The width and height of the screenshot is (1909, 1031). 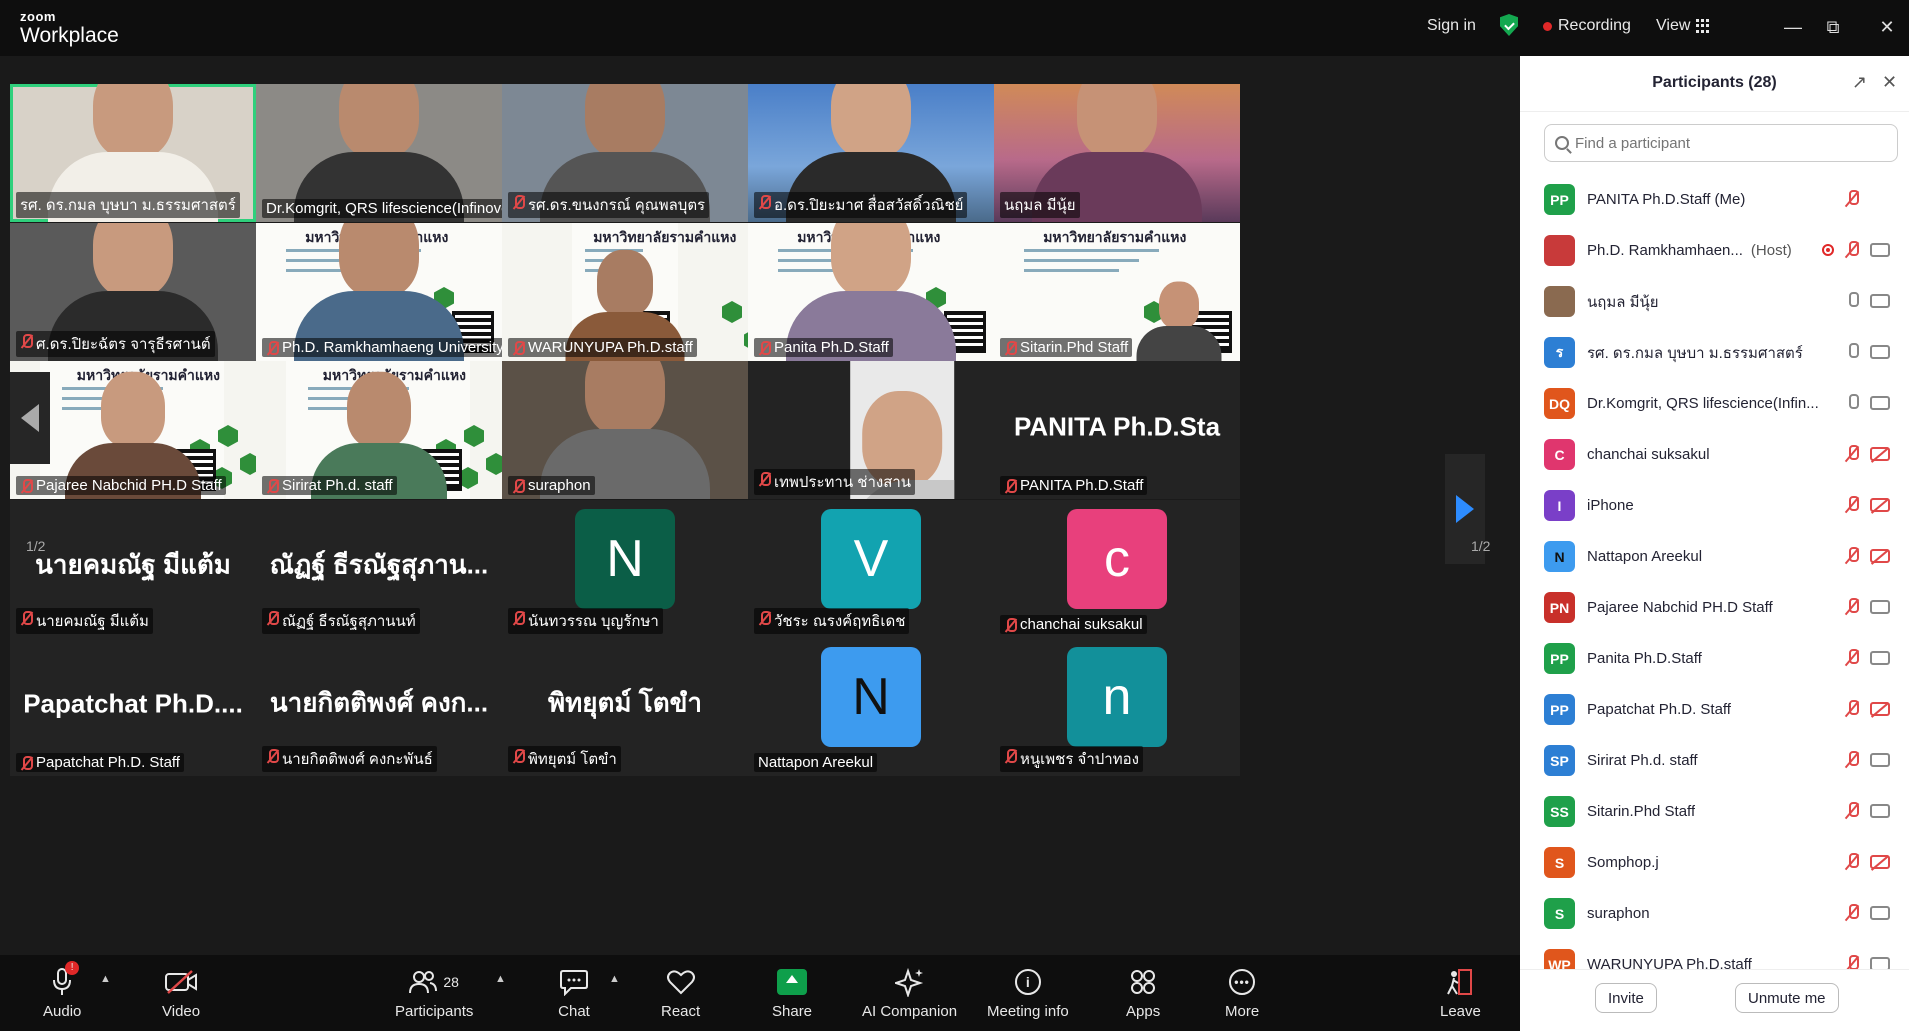 I want to click on participant-name: chanchai suksakul, so click(x=1648, y=454).